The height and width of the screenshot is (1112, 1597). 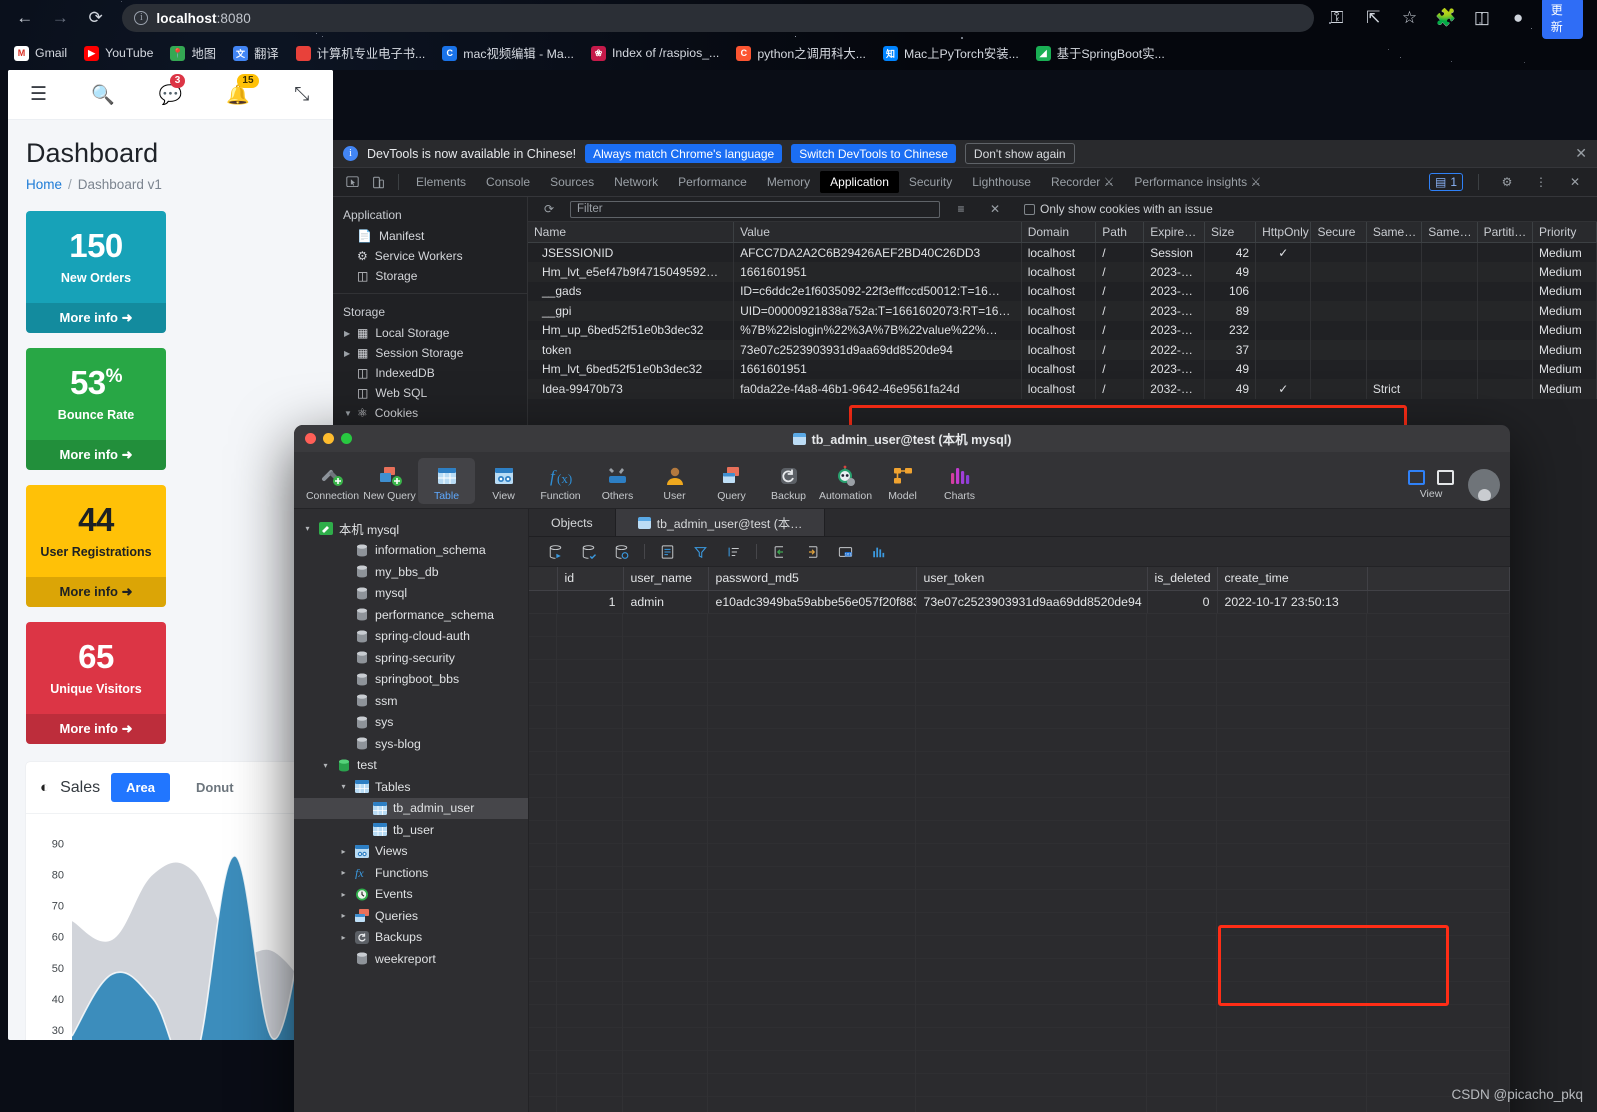 I want to click on switch-to-chinese-button: Switch DevTools to Chinese, so click(x=873, y=153).